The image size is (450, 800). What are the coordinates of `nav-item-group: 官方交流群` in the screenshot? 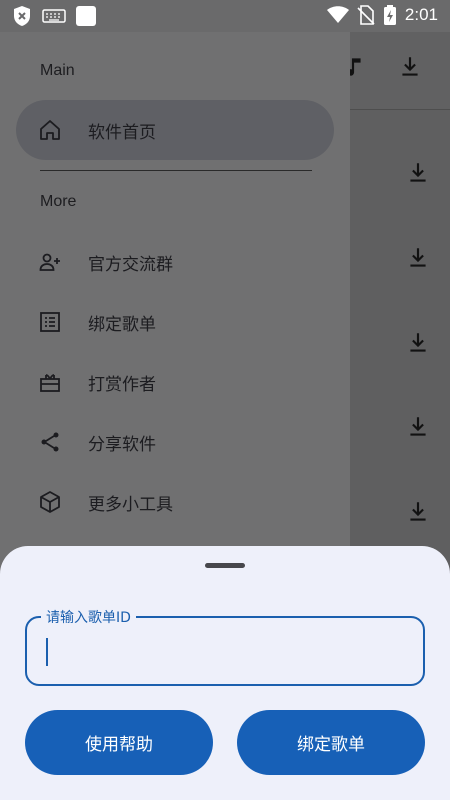 It's located at (175, 262).